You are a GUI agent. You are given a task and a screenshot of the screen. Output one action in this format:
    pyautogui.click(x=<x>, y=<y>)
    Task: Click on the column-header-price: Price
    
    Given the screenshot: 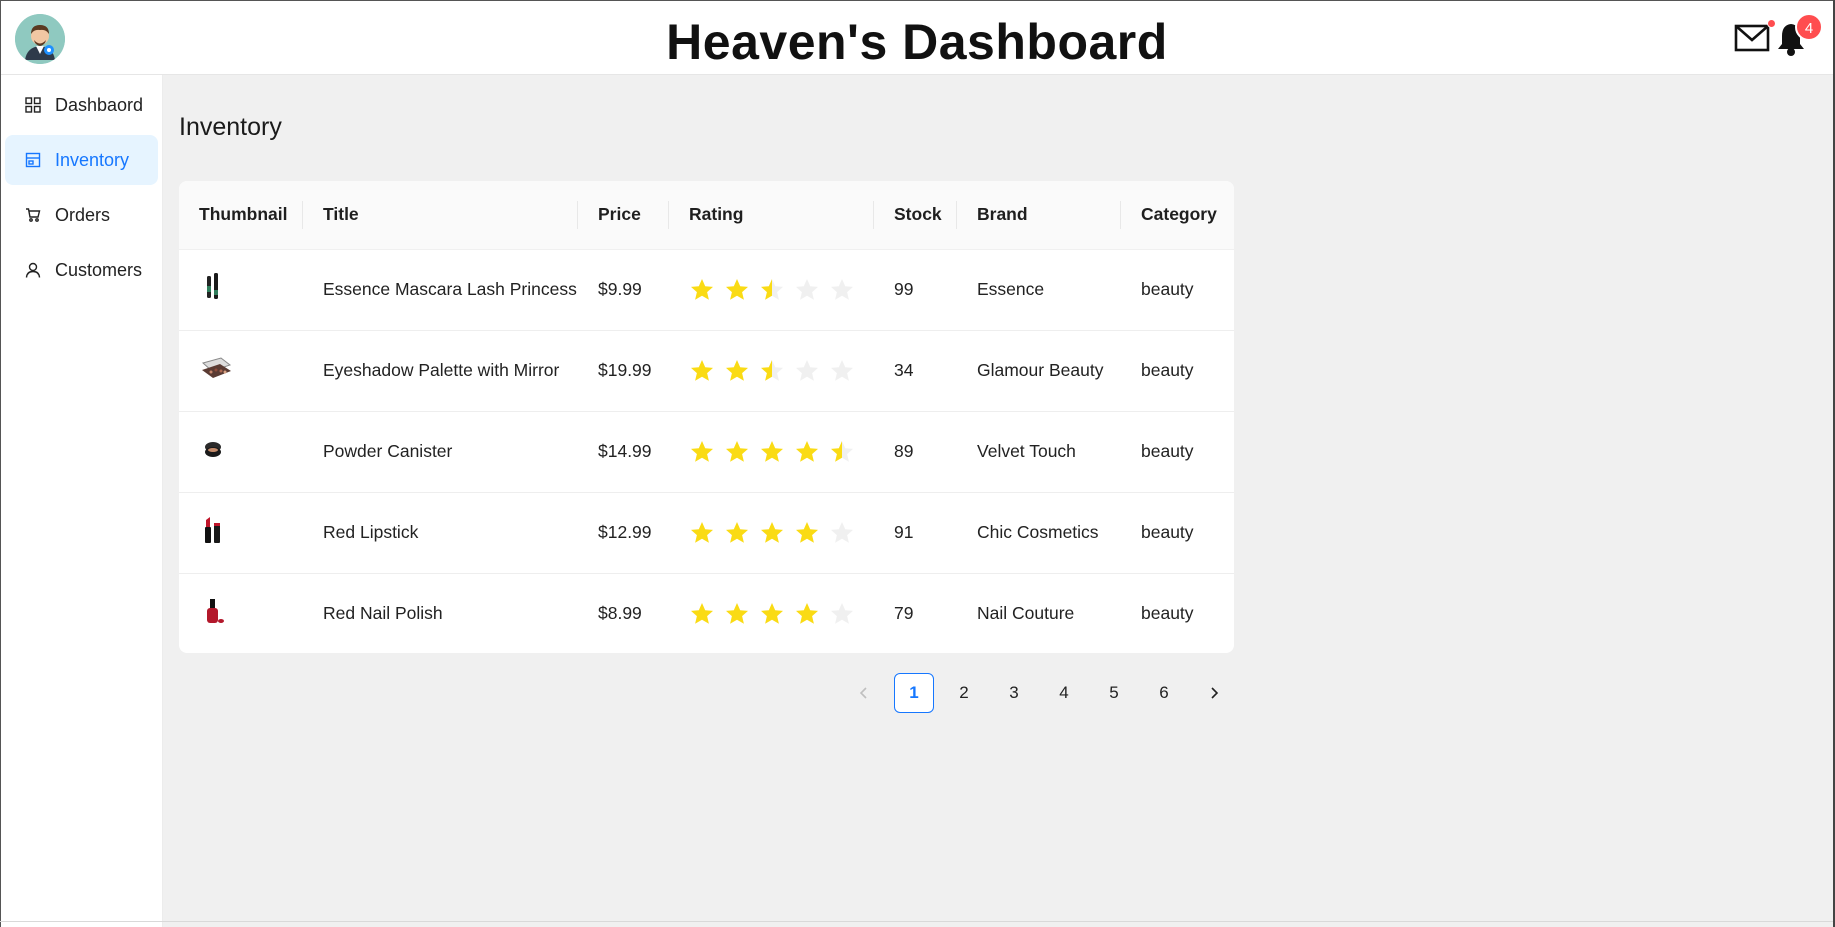 What is the action you would take?
    pyautogui.click(x=623, y=215)
    